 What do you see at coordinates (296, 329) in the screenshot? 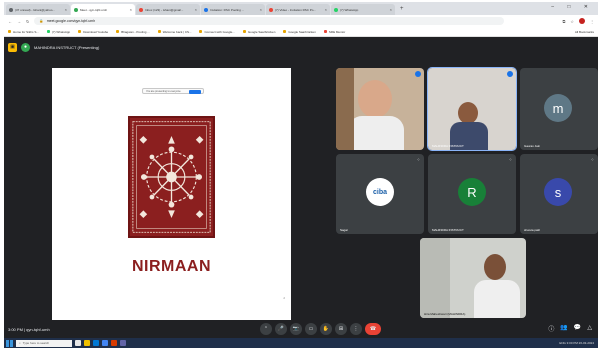
I see `camera-button: 📷` at bounding box center [296, 329].